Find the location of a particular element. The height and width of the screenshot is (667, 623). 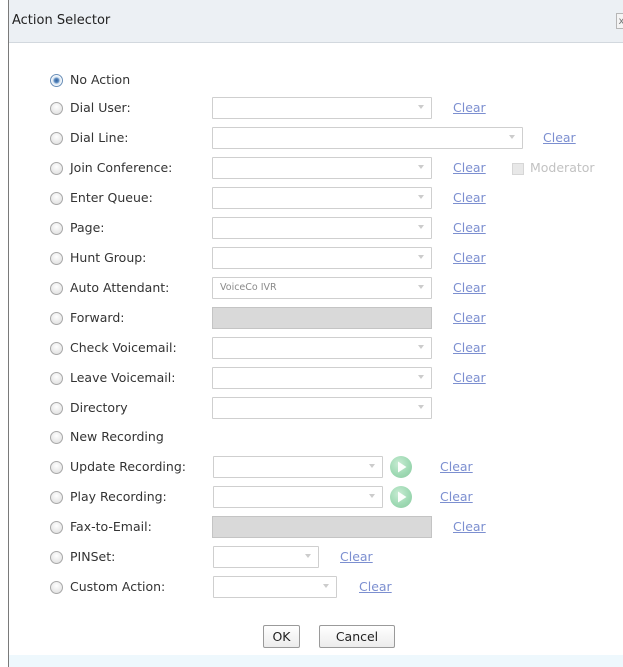

play-recording-select is located at coordinates (298, 497).